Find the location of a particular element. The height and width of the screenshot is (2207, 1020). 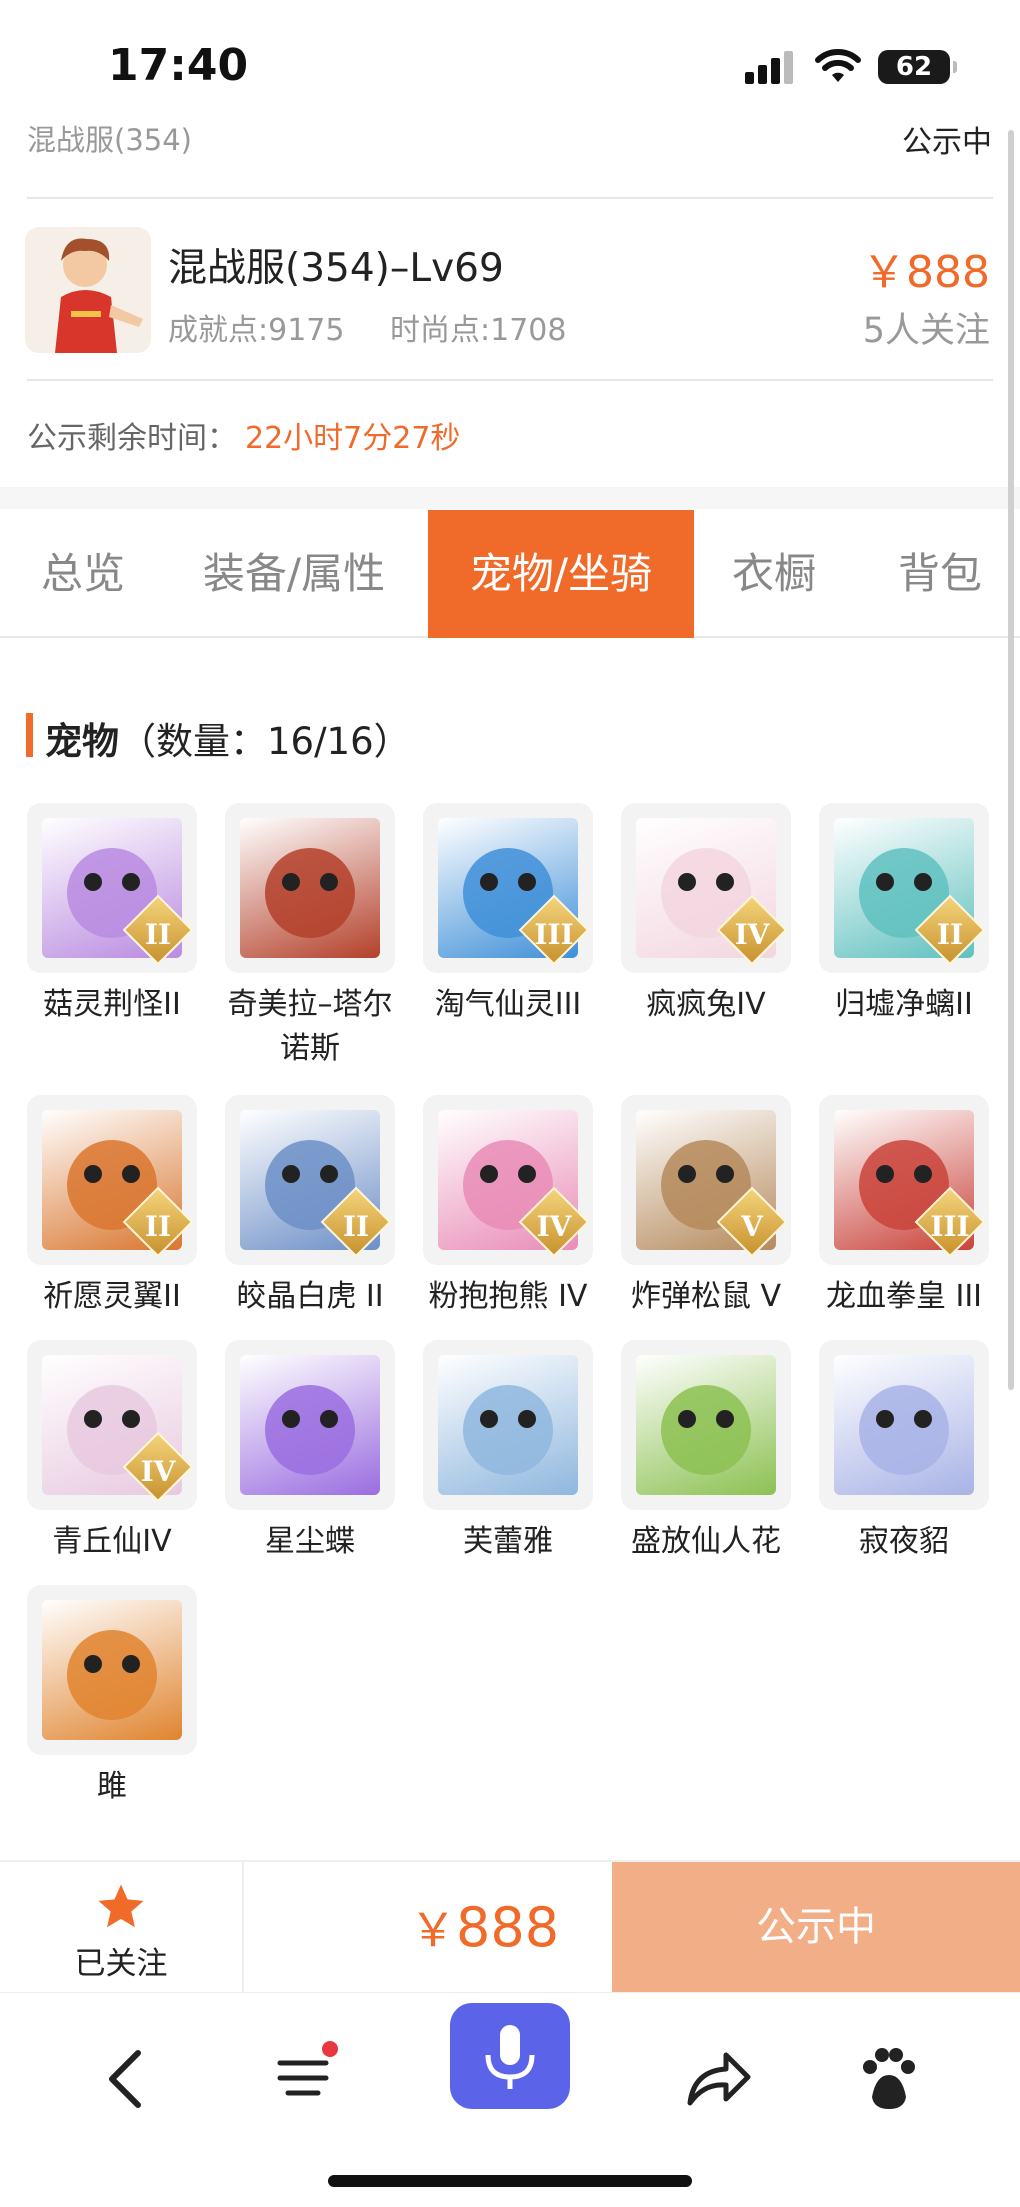

divider is located at coordinates (510, 198).